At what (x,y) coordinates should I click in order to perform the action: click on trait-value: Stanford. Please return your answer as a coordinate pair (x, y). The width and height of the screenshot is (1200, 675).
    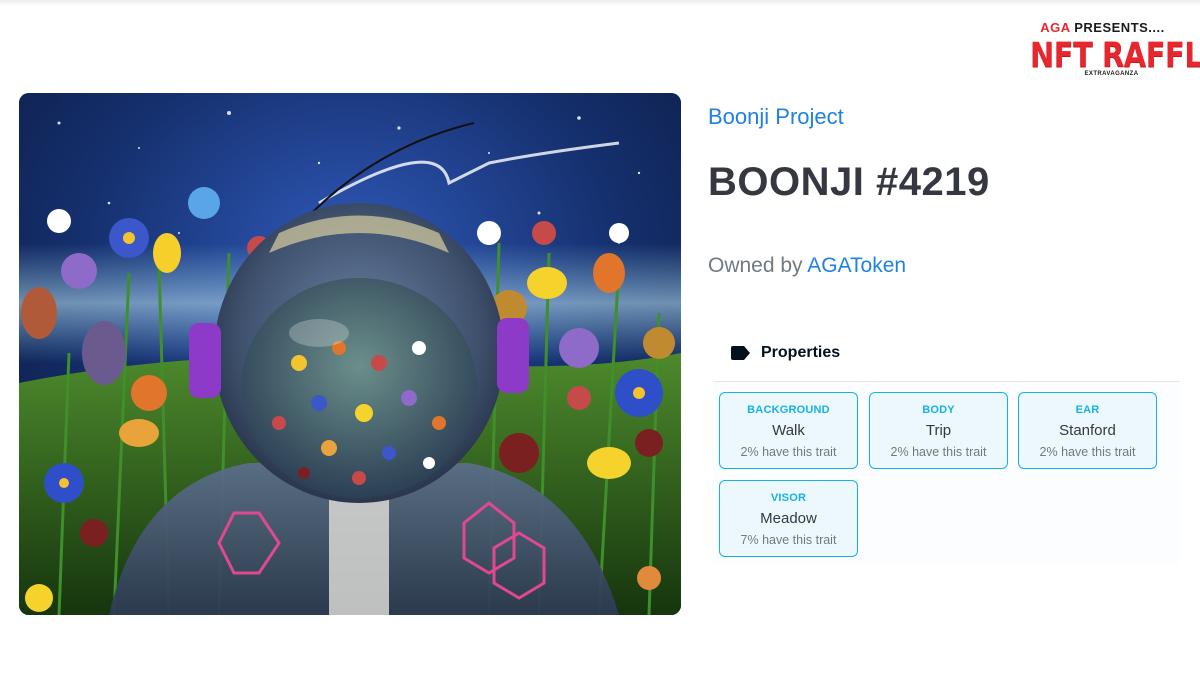
    Looking at the image, I should click on (1087, 430).